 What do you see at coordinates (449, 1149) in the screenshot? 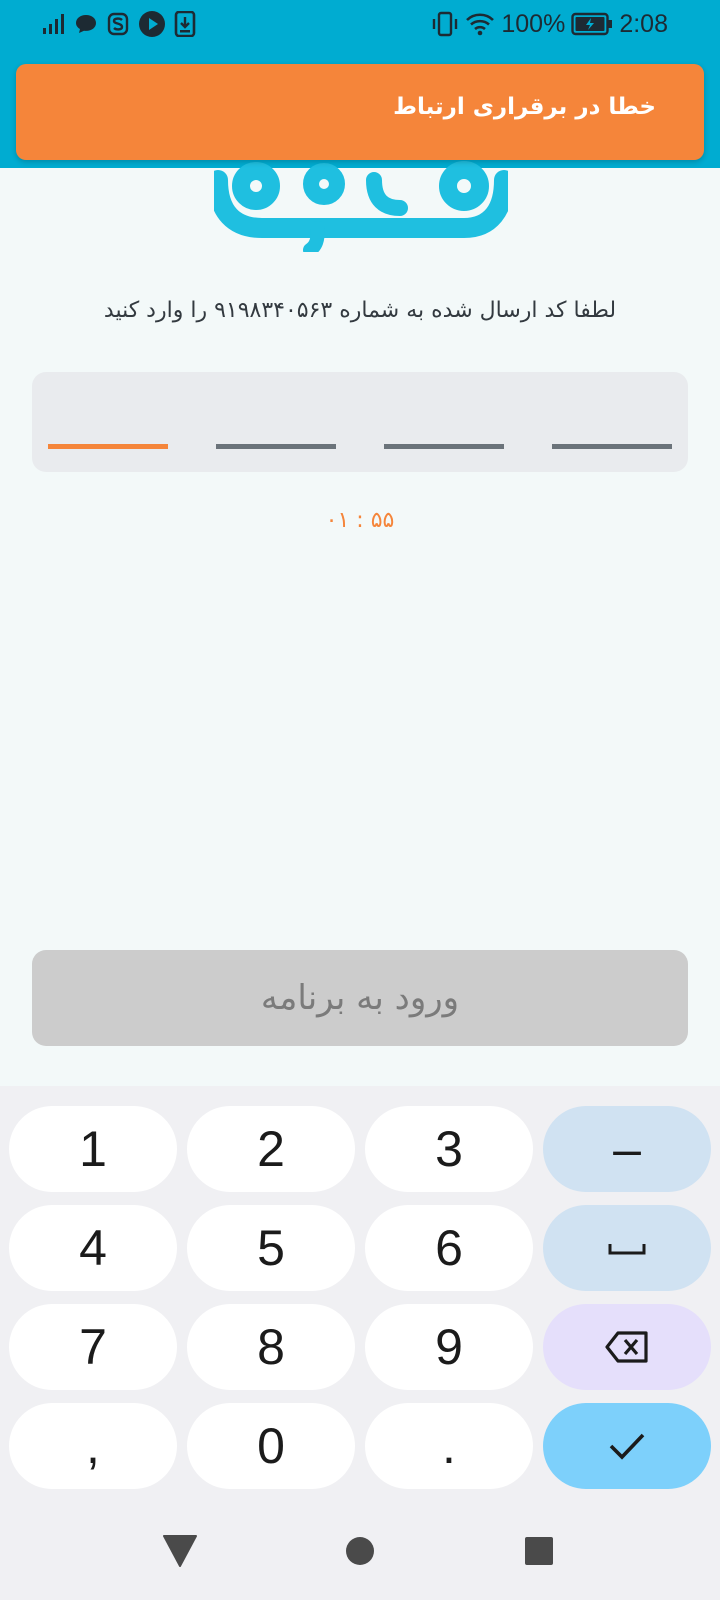
I see `key-3: 3` at bounding box center [449, 1149].